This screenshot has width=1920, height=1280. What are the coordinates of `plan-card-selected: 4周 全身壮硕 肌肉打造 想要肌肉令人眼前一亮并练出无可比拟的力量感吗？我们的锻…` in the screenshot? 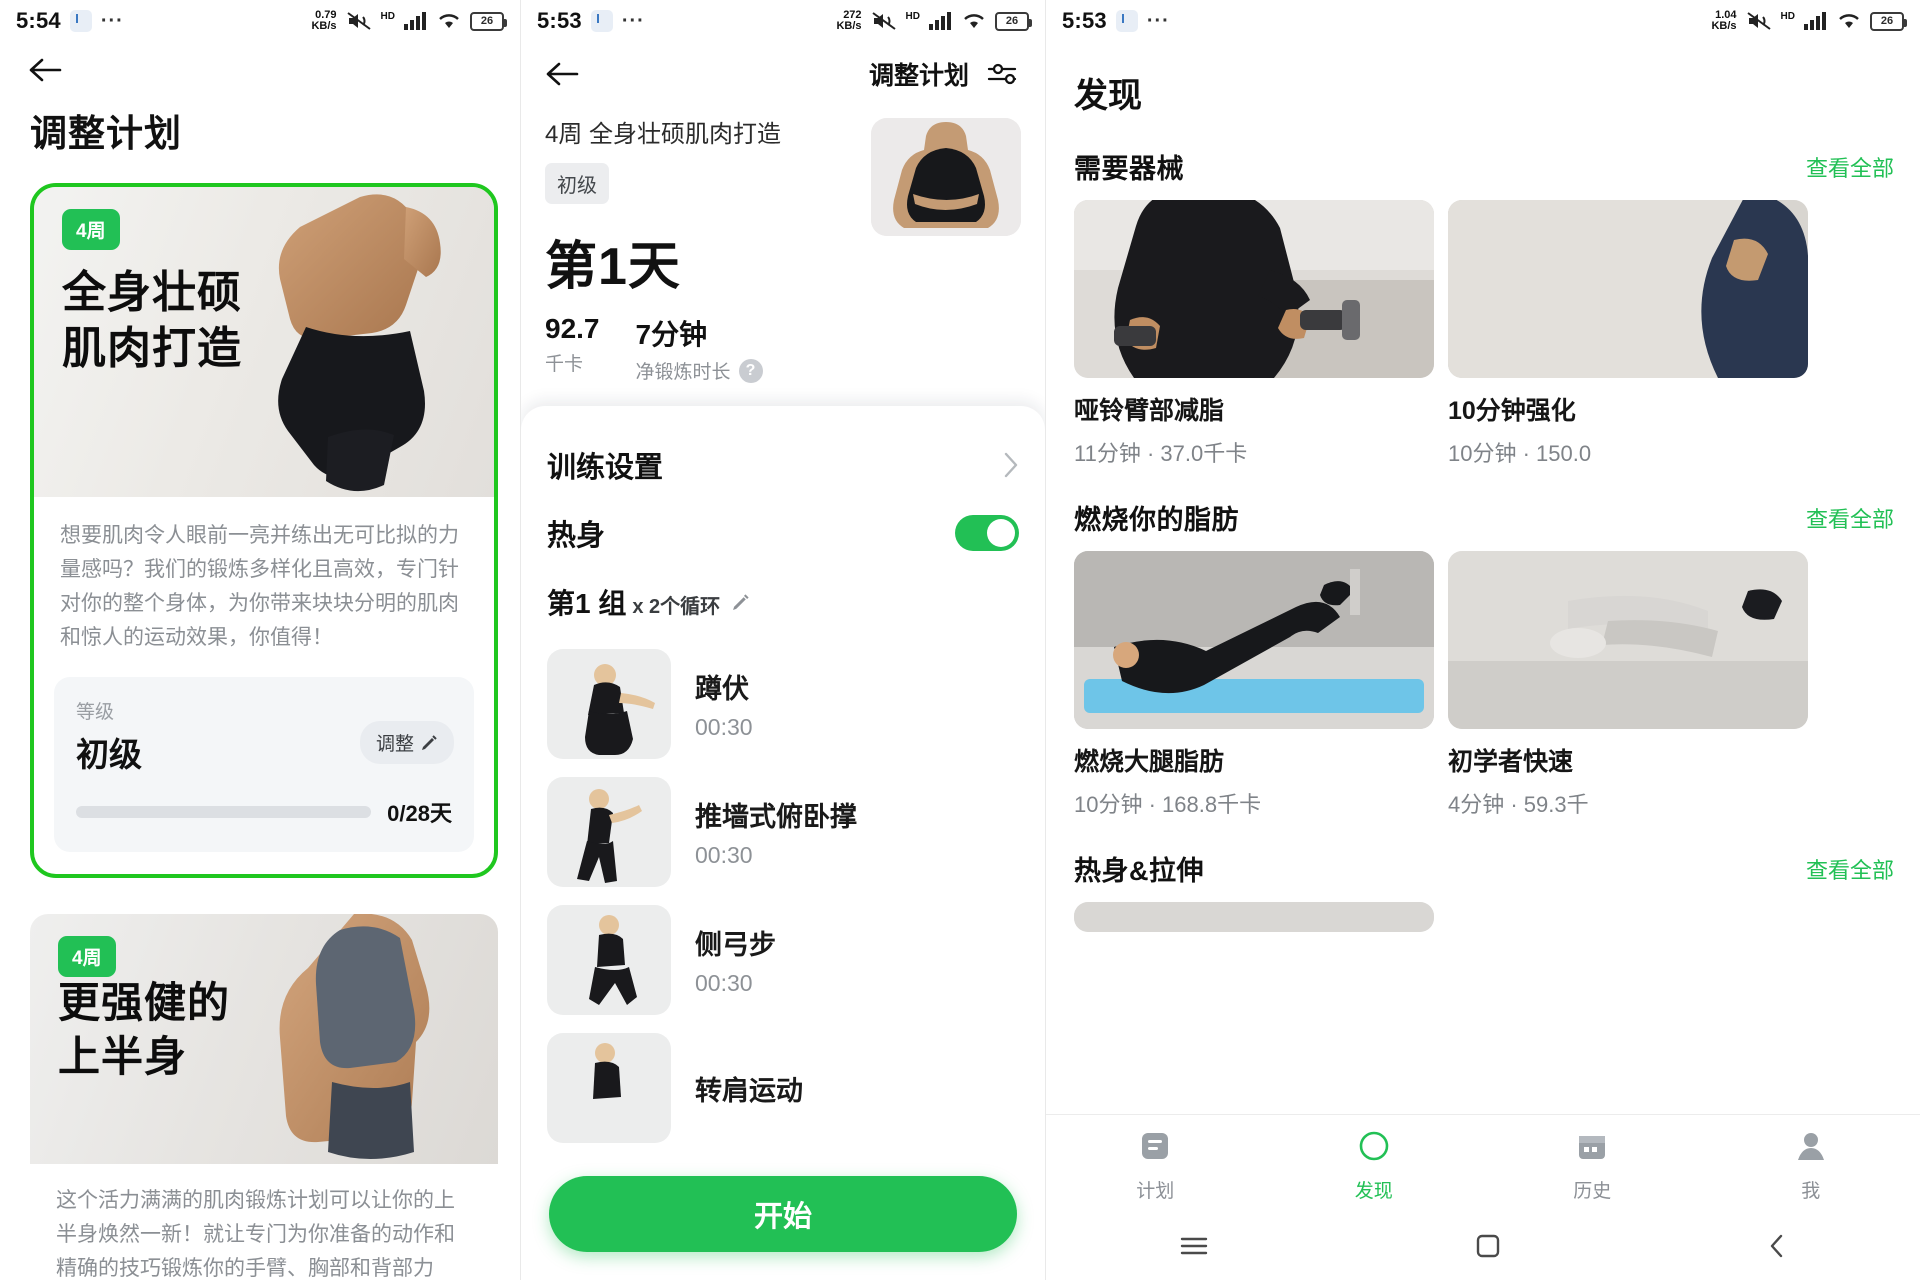 It's located at (264, 531).